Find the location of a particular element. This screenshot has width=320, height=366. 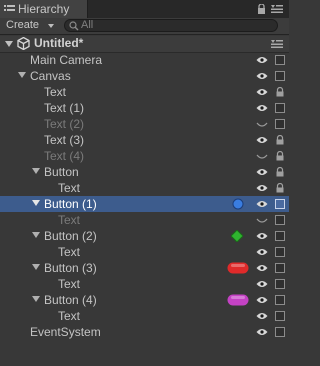

green-diamond-icon is located at coordinates (237, 236).